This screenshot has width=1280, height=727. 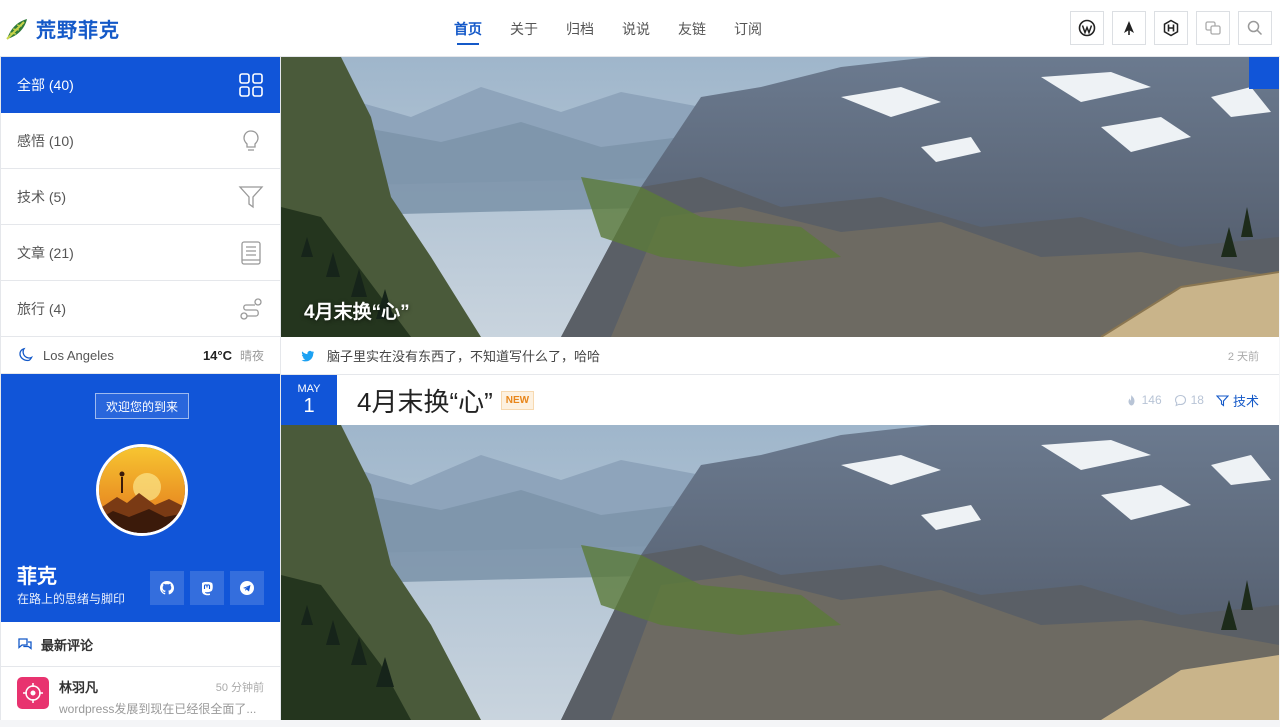 I want to click on site-logo: 荒野菲克, so click(x=62, y=28).